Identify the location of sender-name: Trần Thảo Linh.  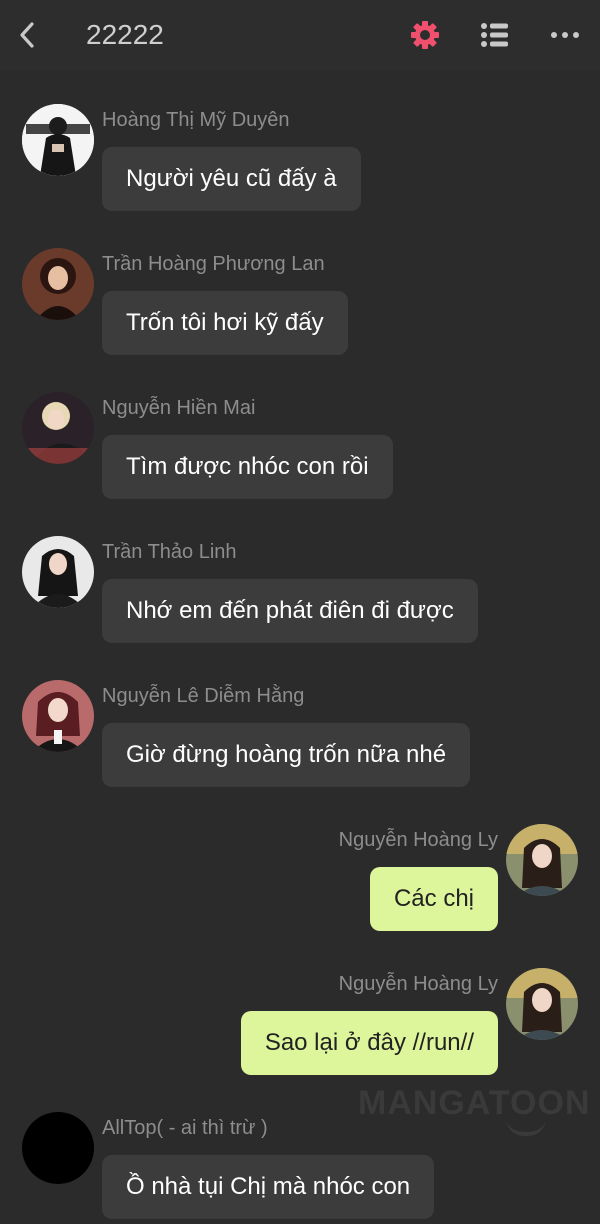
(169, 552).